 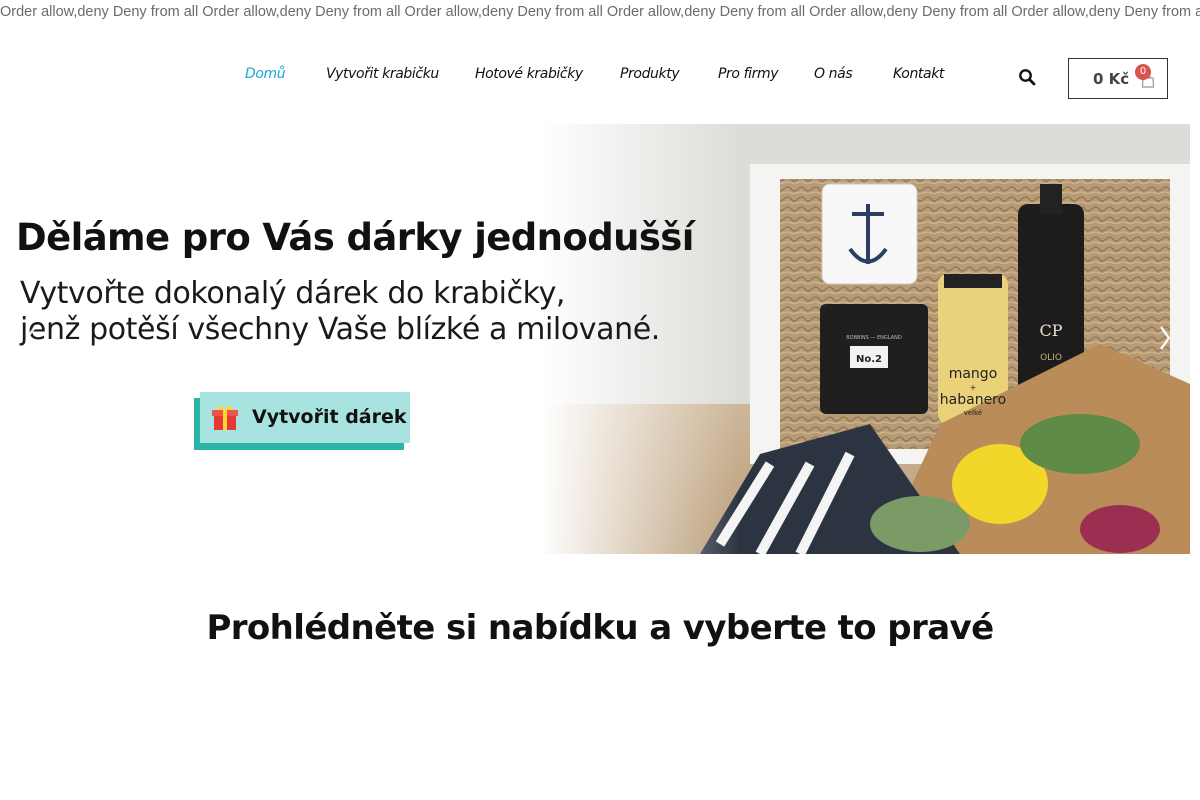 I want to click on slider-prev-arrow-icon, so click(x=31, y=338).